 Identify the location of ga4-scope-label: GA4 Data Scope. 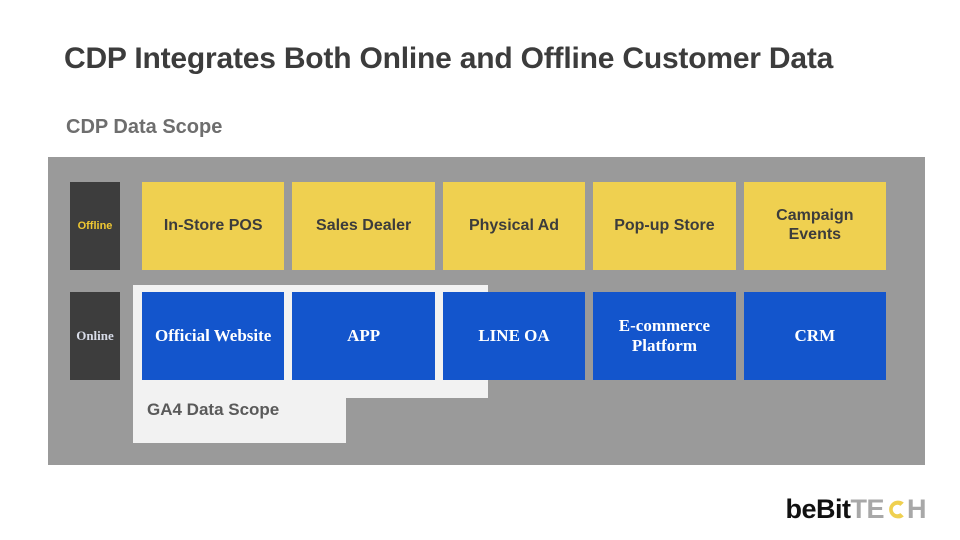
(213, 409).